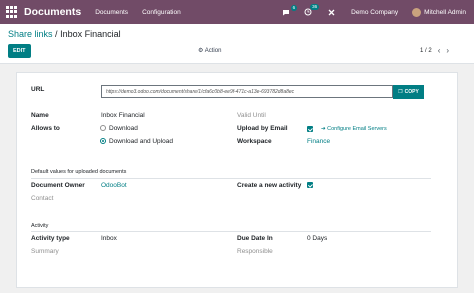  I want to click on pager: 1 / 2 ‹ ›, so click(434, 50).